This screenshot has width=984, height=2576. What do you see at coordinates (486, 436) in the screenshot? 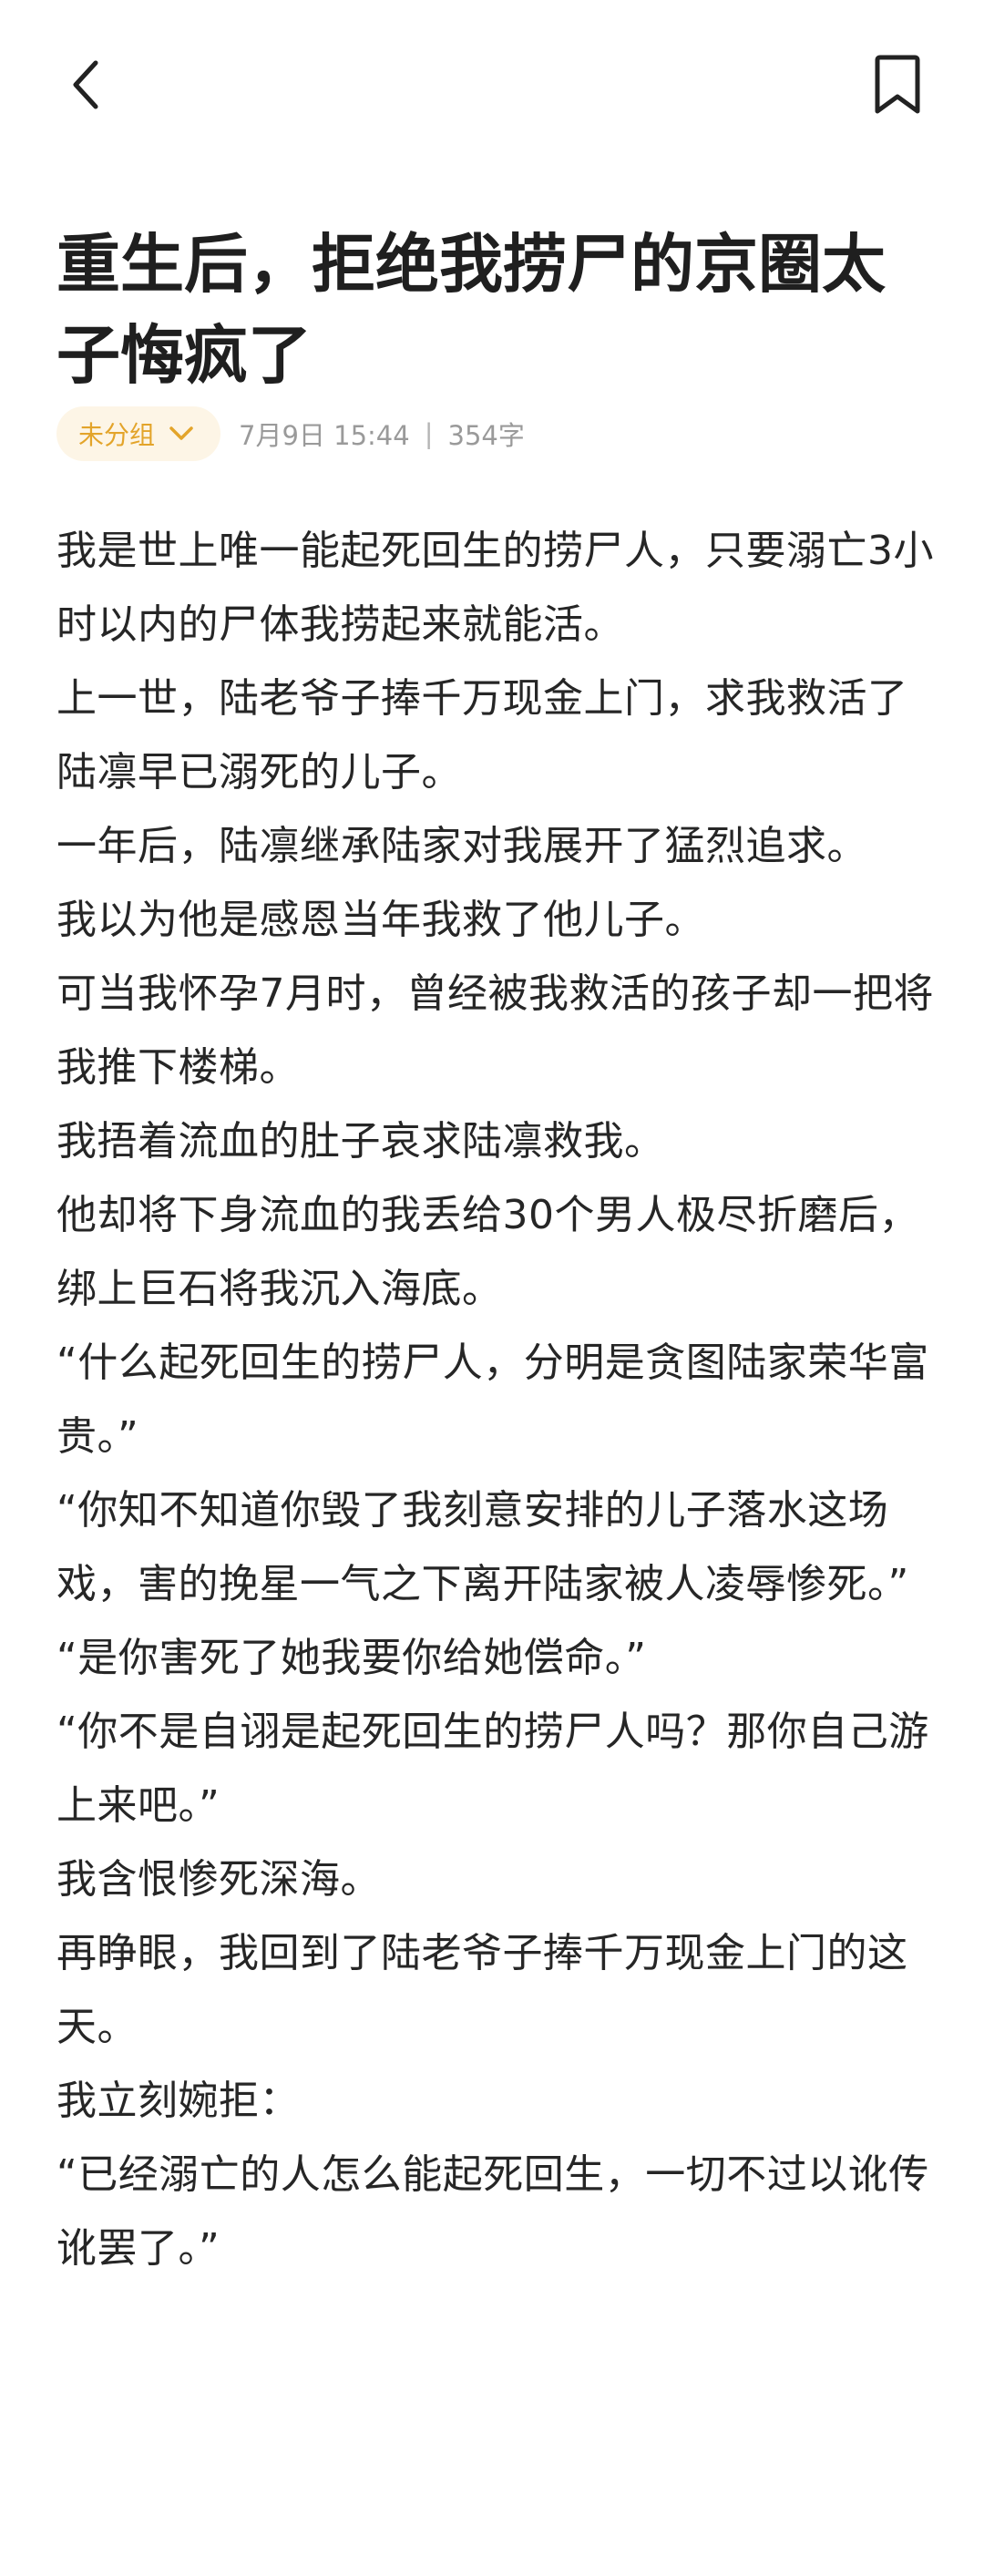
I see `word-count: 354字` at bounding box center [486, 436].